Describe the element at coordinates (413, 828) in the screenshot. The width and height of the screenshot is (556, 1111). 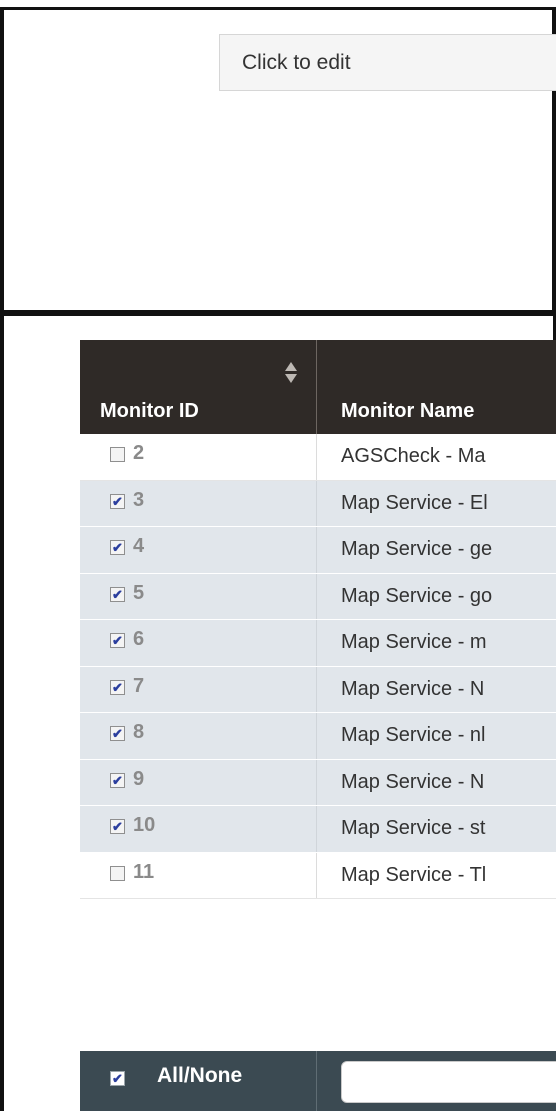
I see `monitor-name-value: Map Service - st` at that location.